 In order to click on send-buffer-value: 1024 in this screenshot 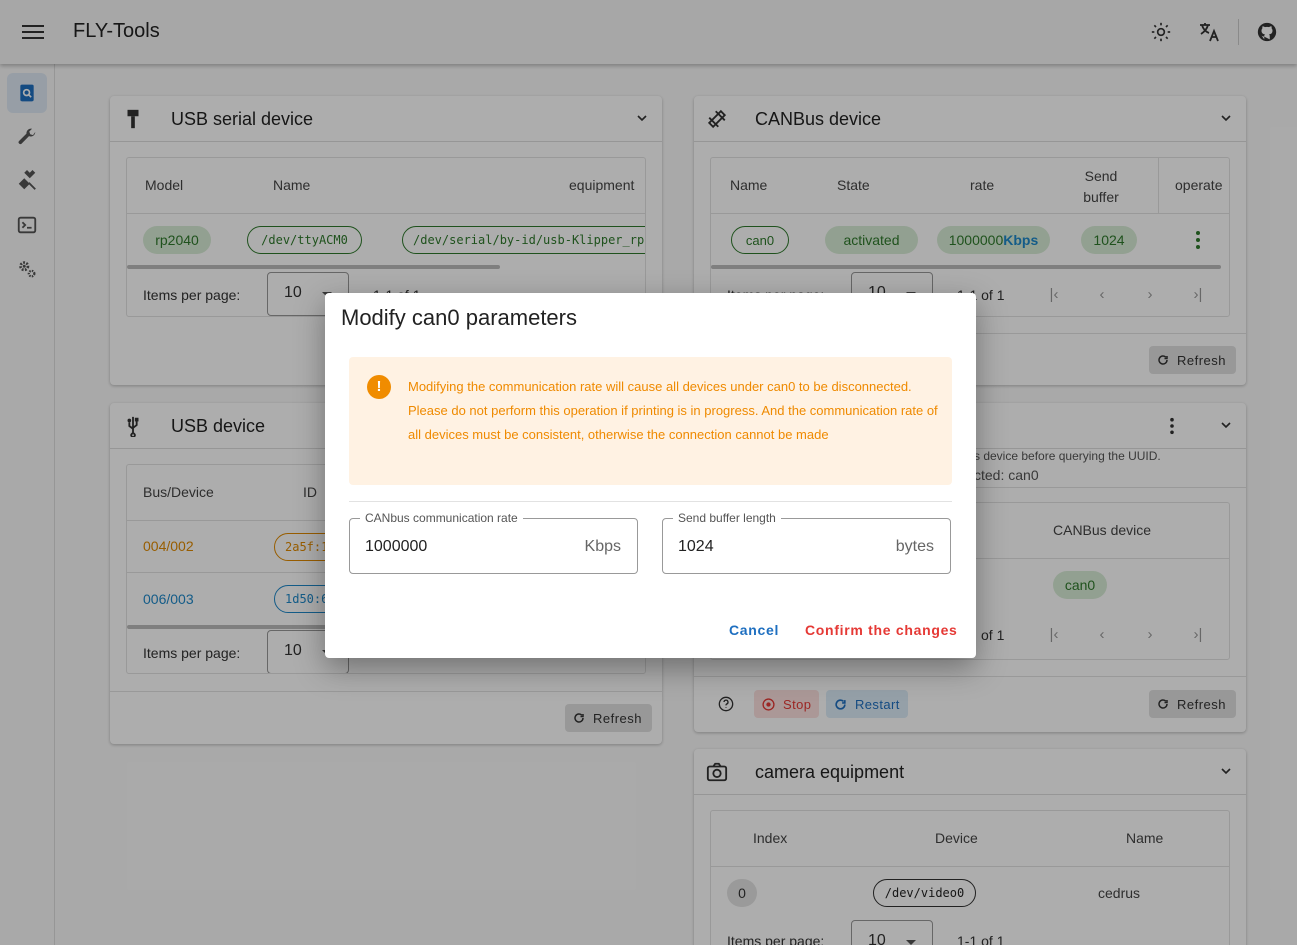, I will do `click(696, 547)`.